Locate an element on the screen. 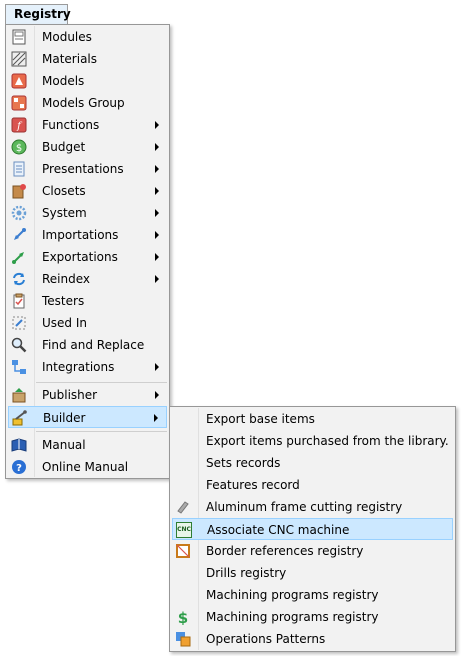 The height and width of the screenshot is (656, 461). menu-item-models-group: Models Group is located at coordinates (87, 103).